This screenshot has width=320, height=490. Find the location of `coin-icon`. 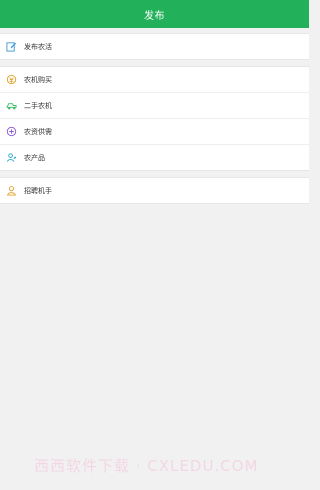

coin-icon is located at coordinates (11, 79).